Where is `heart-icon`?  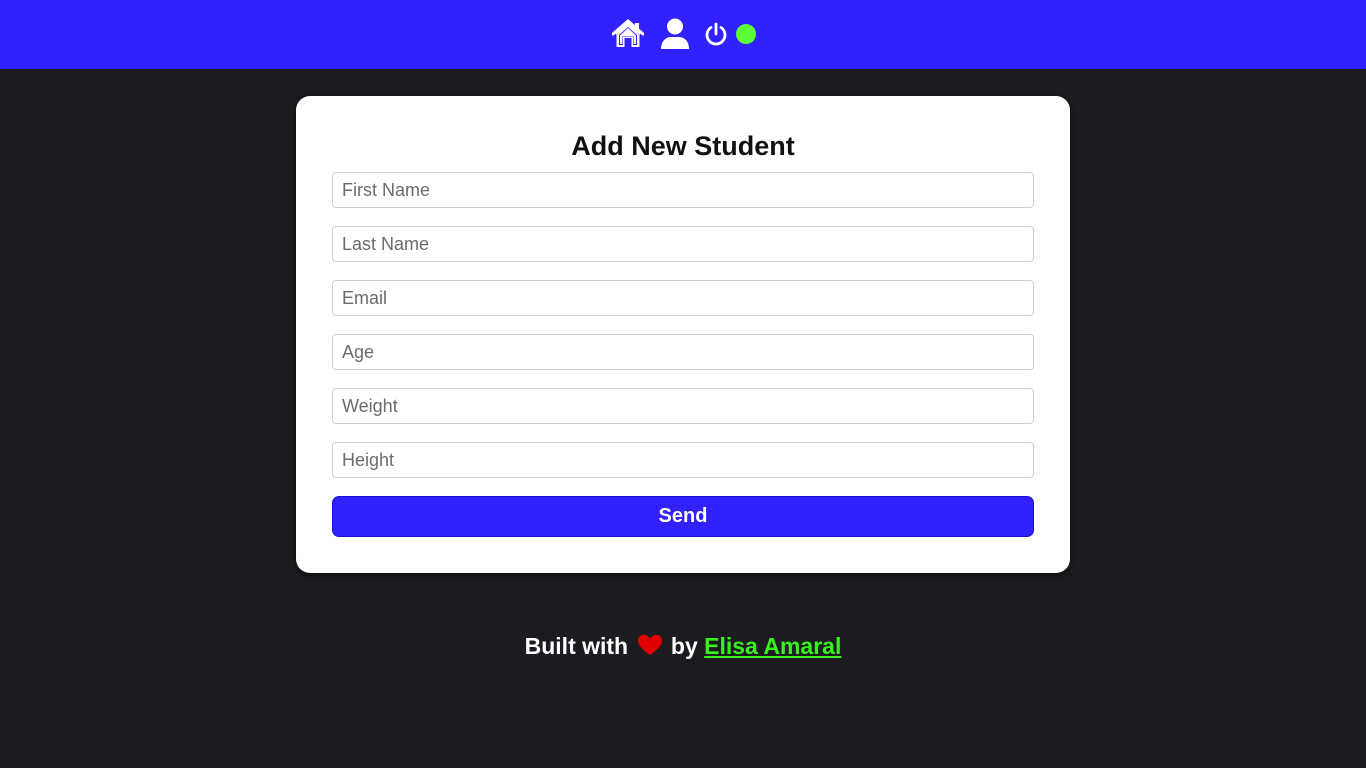 heart-icon is located at coordinates (650, 644).